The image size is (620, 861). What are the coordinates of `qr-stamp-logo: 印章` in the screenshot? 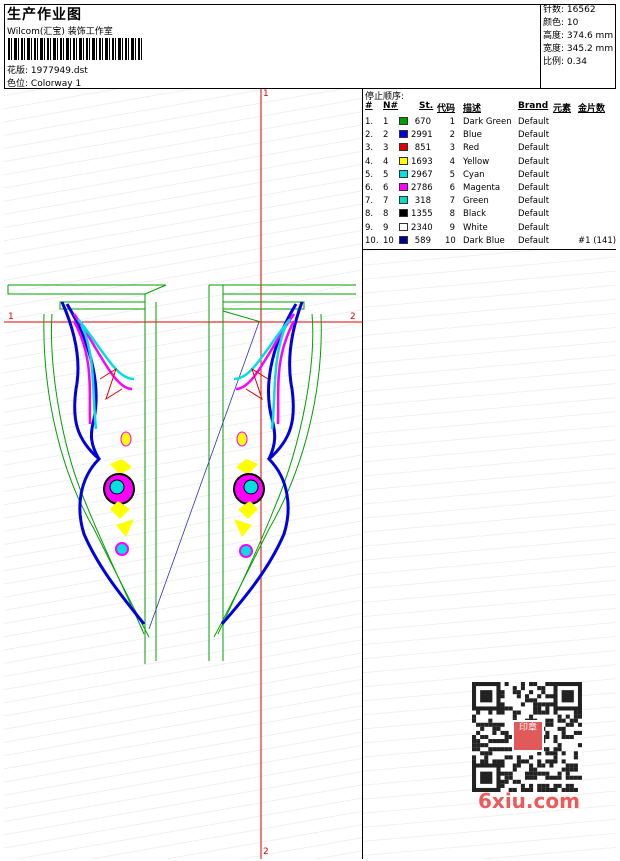 It's located at (528, 736).